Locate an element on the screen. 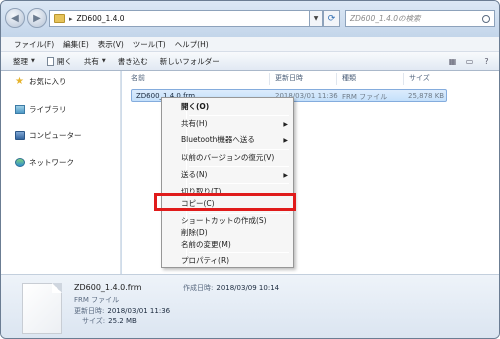 The height and width of the screenshot is (339, 500). search-input: ZD600_1.4.0の検索 is located at coordinates (420, 18).